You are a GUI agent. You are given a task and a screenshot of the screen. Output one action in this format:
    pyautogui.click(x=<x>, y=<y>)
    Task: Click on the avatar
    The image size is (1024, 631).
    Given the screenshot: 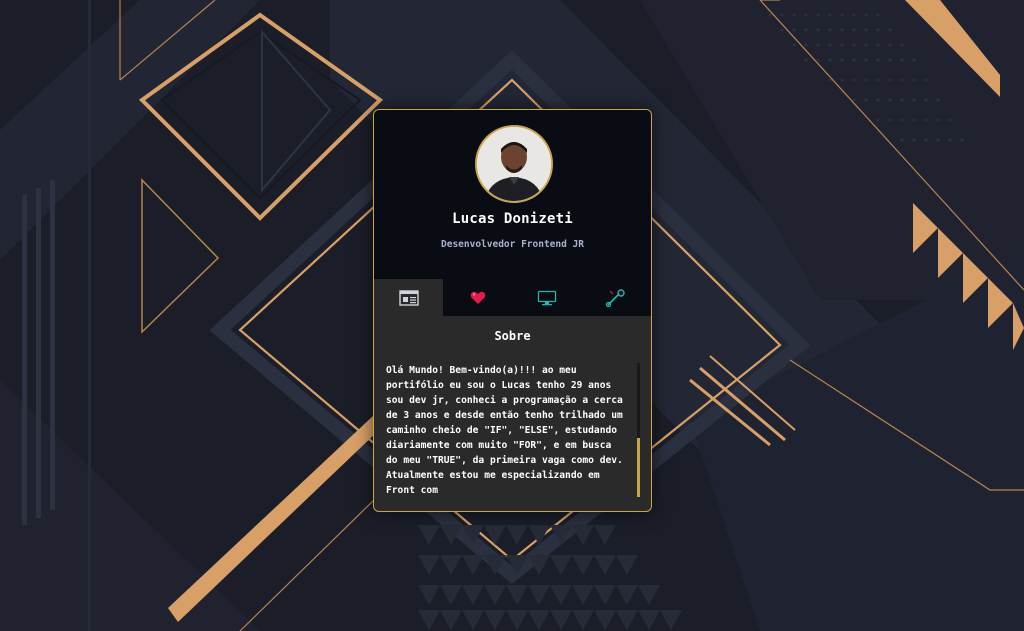 What is the action you would take?
    pyautogui.click(x=514, y=164)
    